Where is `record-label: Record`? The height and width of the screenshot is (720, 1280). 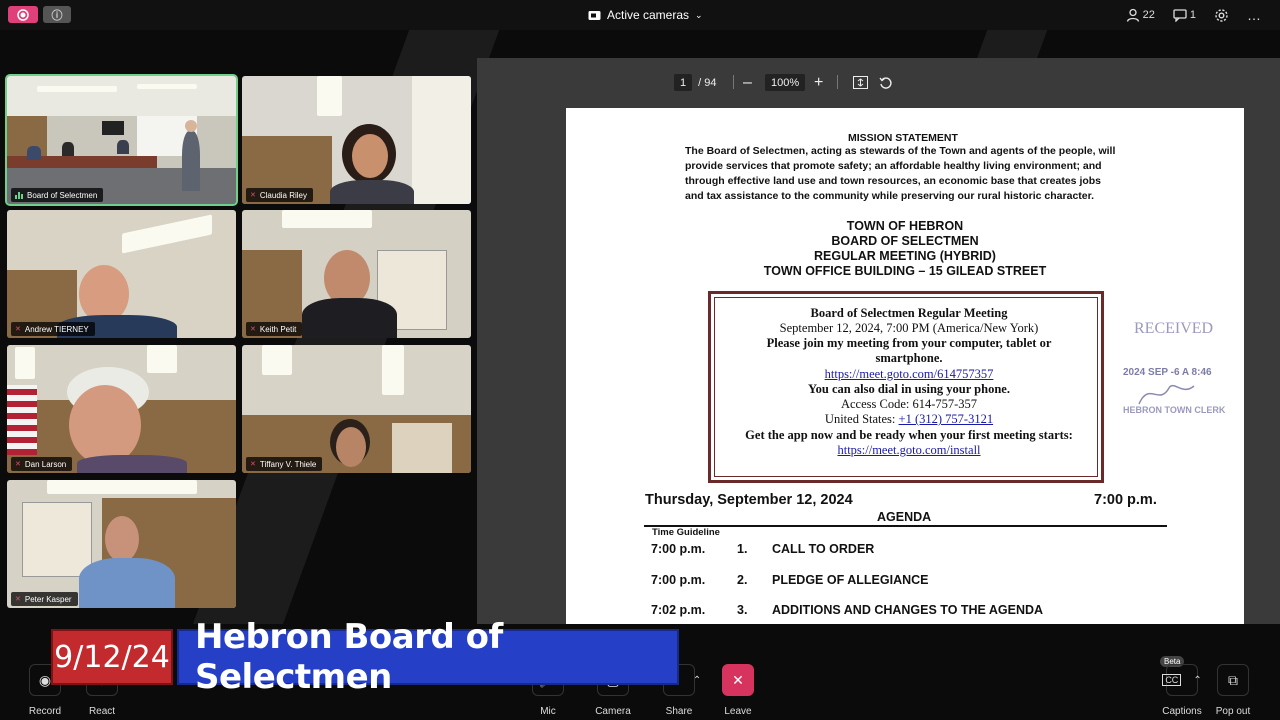 record-label: Record is located at coordinates (45, 711).